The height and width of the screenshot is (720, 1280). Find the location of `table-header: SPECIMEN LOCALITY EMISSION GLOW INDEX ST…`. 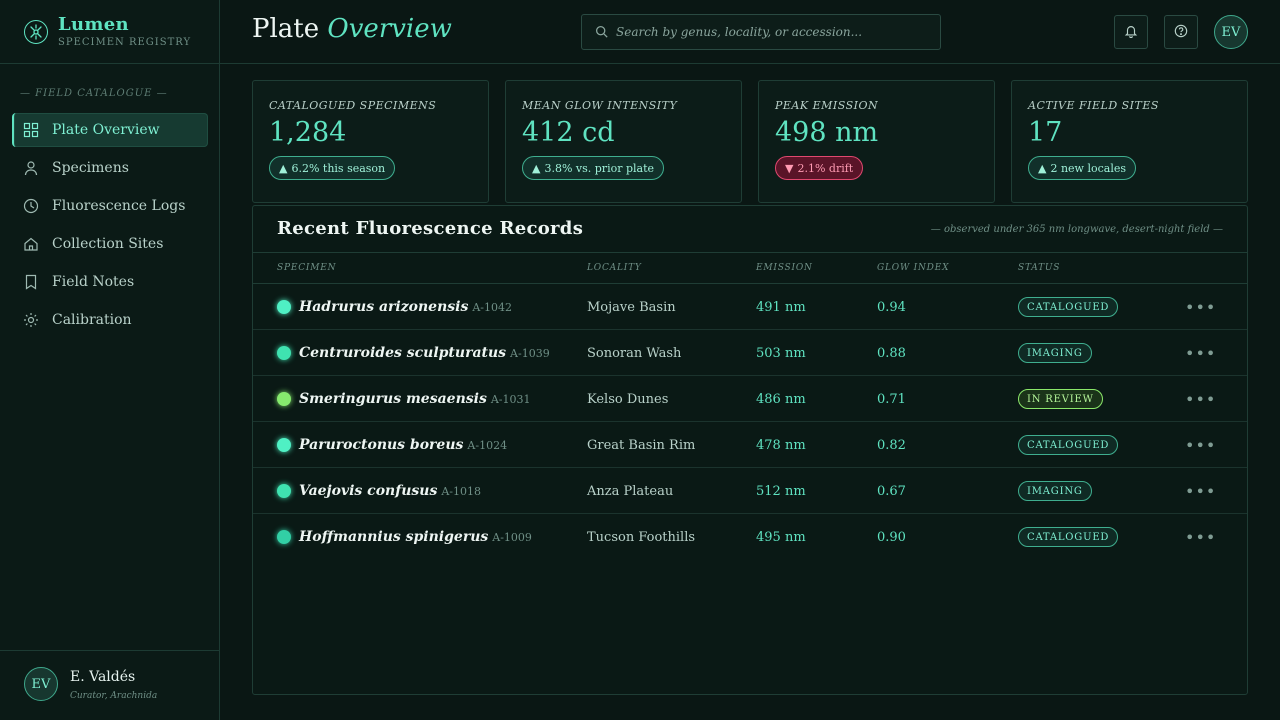

table-header: SPECIMEN LOCALITY EMISSION GLOW INDEX ST… is located at coordinates (750, 268).